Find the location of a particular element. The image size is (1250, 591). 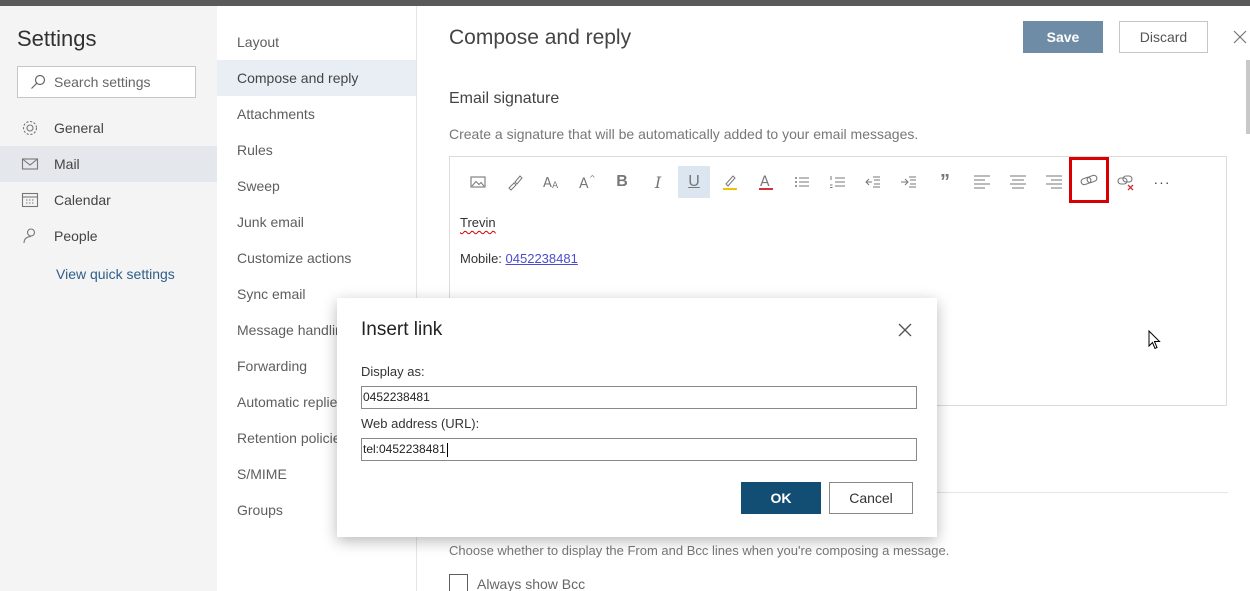

numbered-list-icon is located at coordinates (837, 182).